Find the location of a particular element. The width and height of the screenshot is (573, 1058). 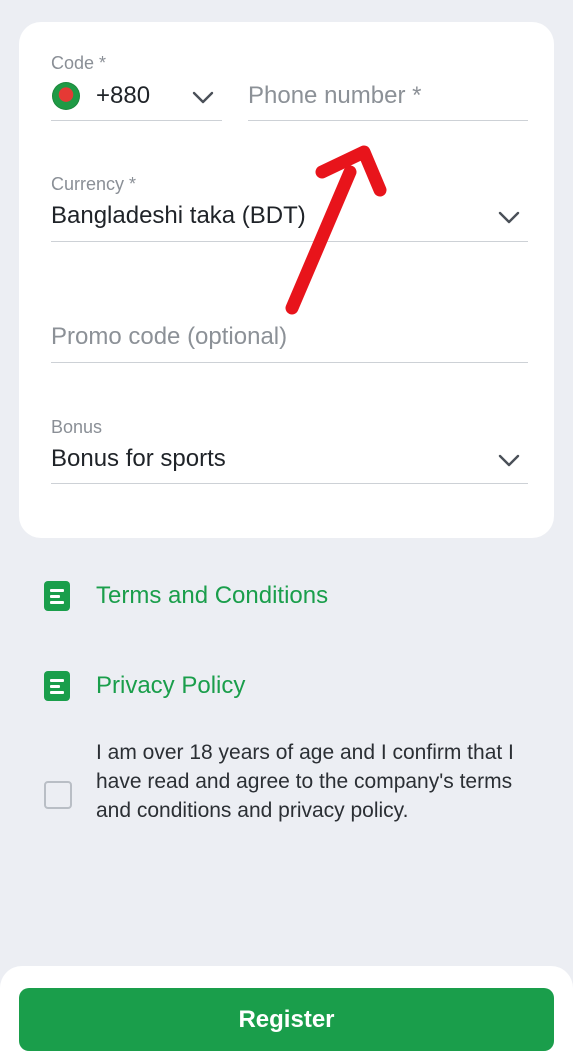

privacy-link-label: Privacy Policy is located at coordinates (170, 686).